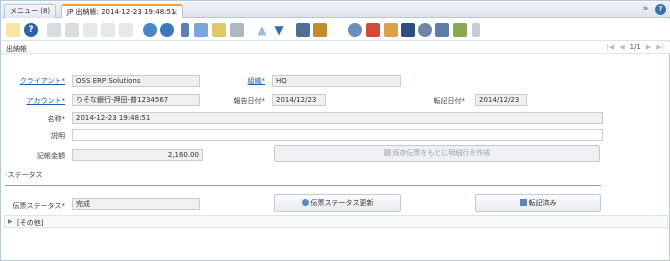 Image resolution: width=670 pixels, height=261 pixels. I want to click on expand-icon: ▶, so click(10, 221).